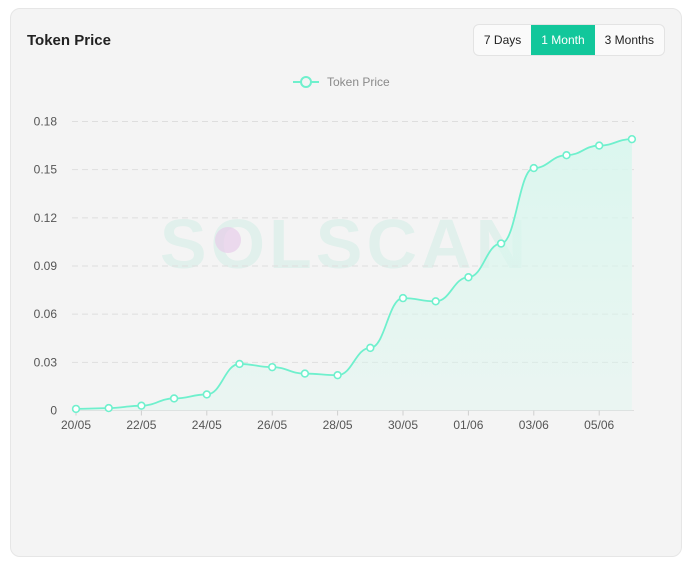 The image size is (689, 568). What do you see at coordinates (46, 362) in the screenshot?
I see `y-tick-label: 0.03` at bounding box center [46, 362].